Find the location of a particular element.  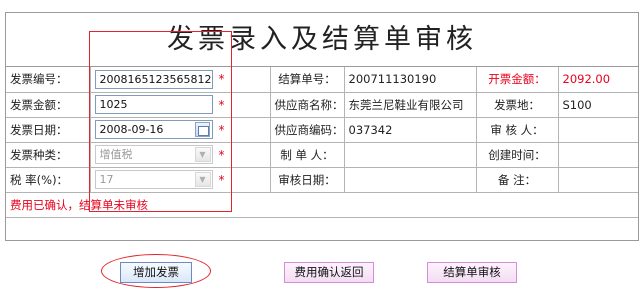

review-date-label: 审核日期： is located at coordinates (307, 179).